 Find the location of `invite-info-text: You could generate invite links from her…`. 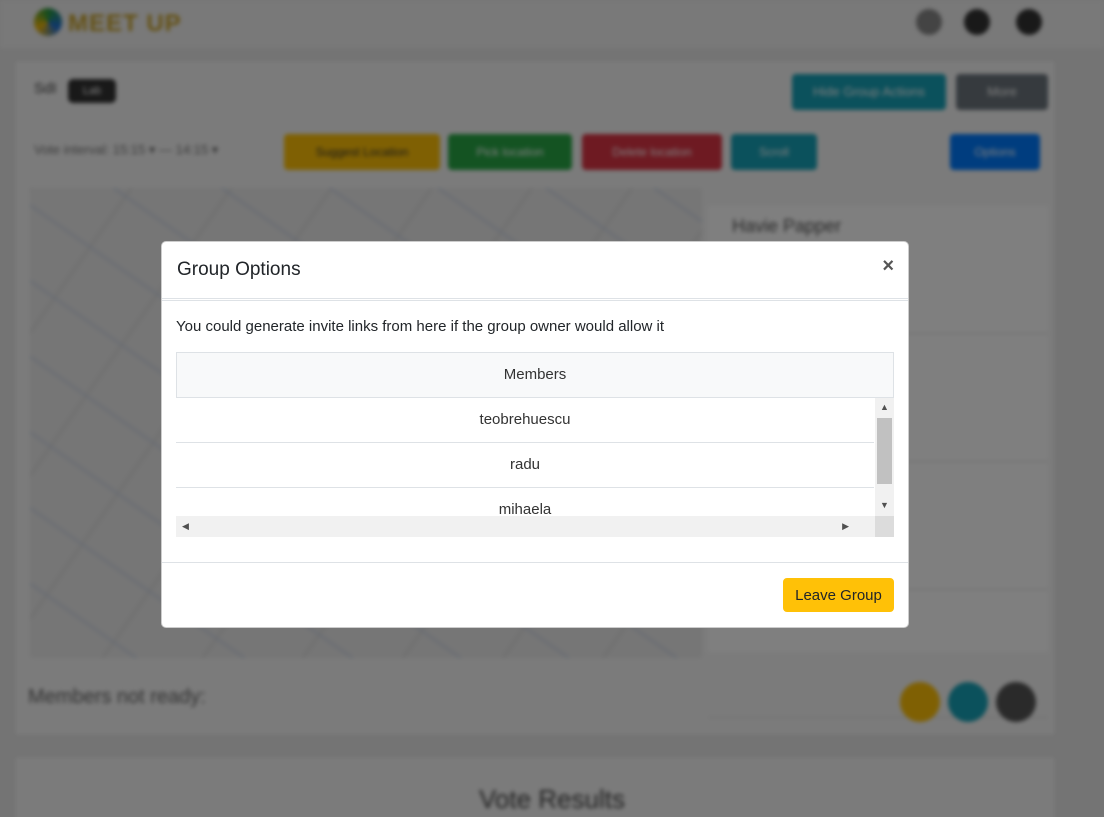

invite-info-text: You could generate invite links from her… is located at coordinates (420, 326).